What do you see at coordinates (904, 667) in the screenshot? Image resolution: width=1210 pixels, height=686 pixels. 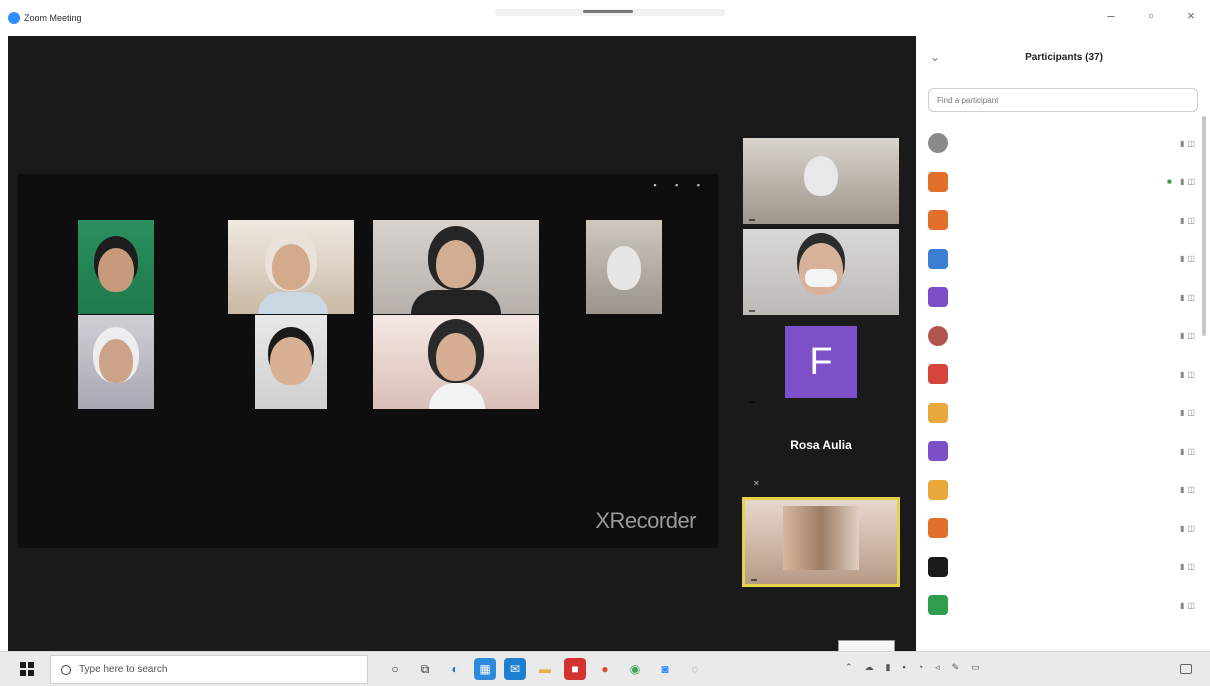 I see `tray-icon: ▪` at bounding box center [904, 667].